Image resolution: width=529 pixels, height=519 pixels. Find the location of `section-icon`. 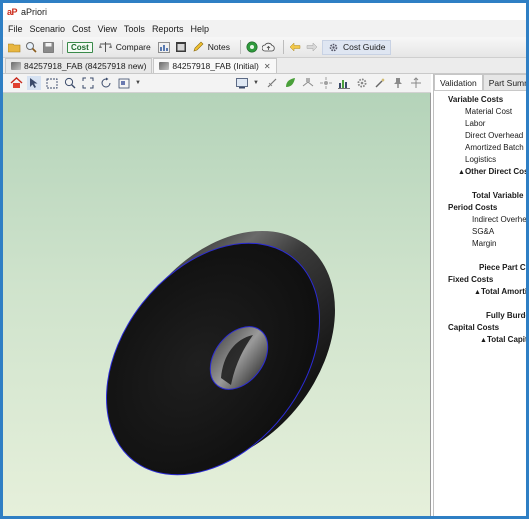

section-icon is located at coordinates (308, 83).